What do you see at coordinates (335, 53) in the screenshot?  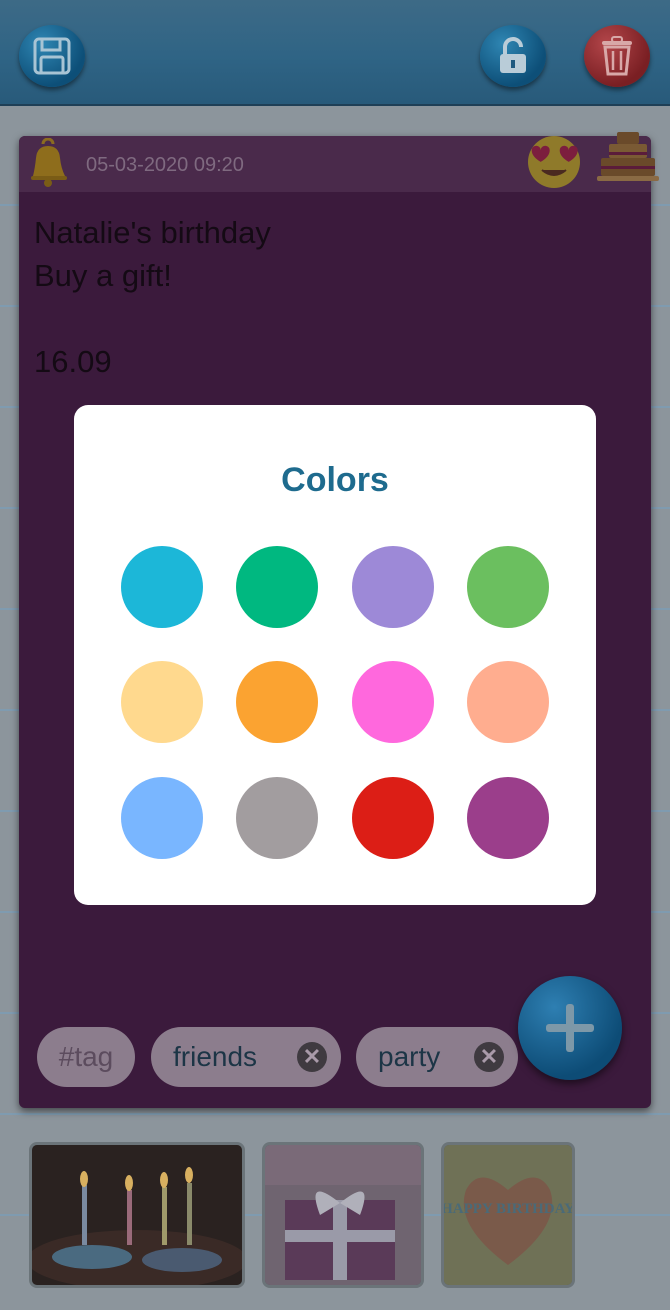 I see `top-toolbar` at bounding box center [335, 53].